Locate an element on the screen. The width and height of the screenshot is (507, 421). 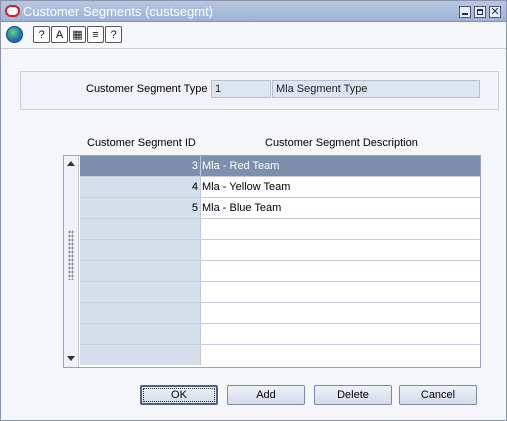
minimize-icon is located at coordinates (465, 12).